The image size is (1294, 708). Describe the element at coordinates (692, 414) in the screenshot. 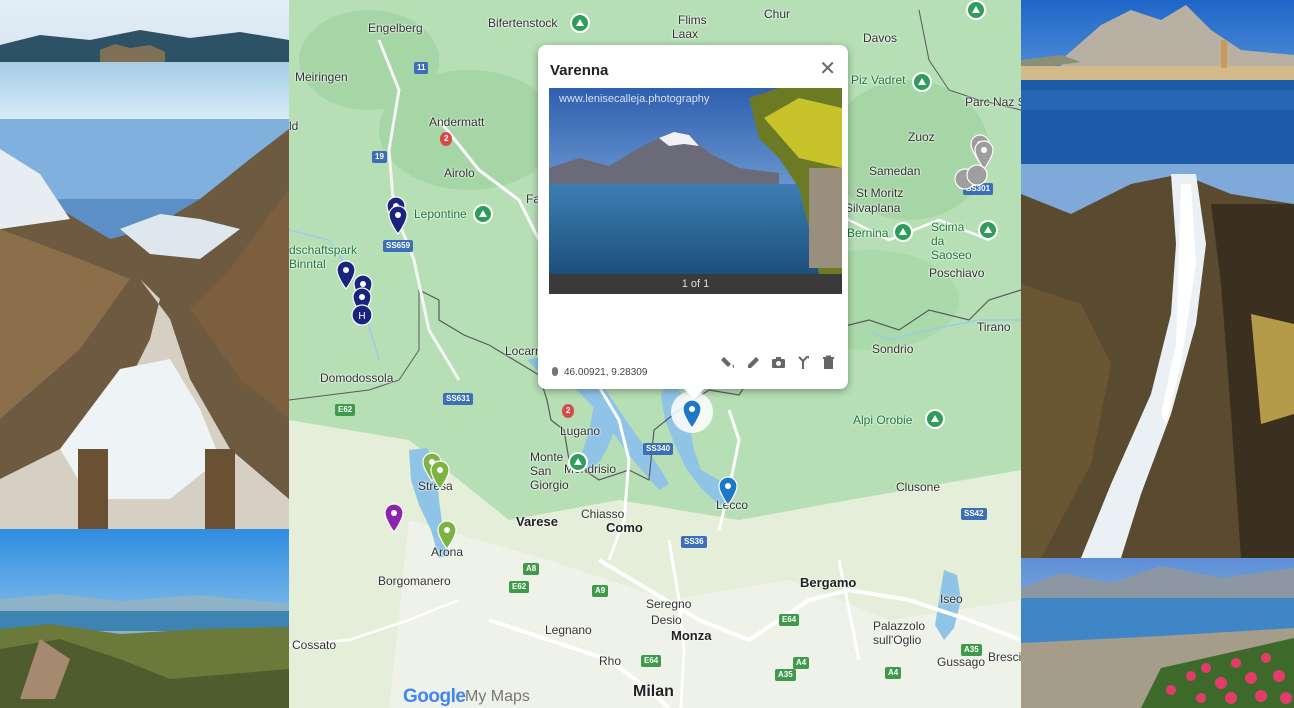

I see `selected-marker-pin` at that location.